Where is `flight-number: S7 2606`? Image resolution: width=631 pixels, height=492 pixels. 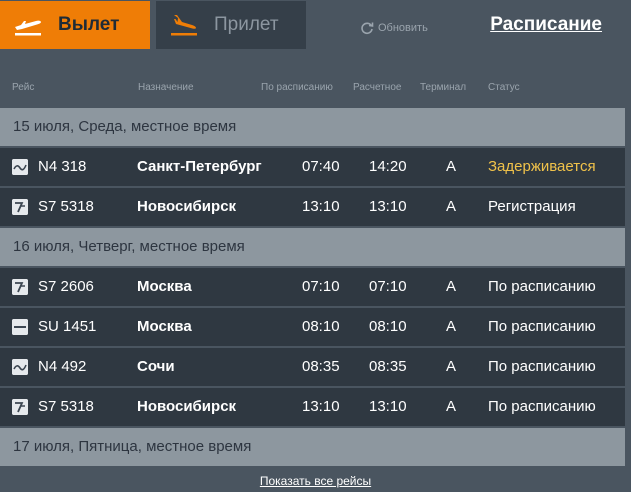 flight-number: S7 2606 is located at coordinates (66, 286).